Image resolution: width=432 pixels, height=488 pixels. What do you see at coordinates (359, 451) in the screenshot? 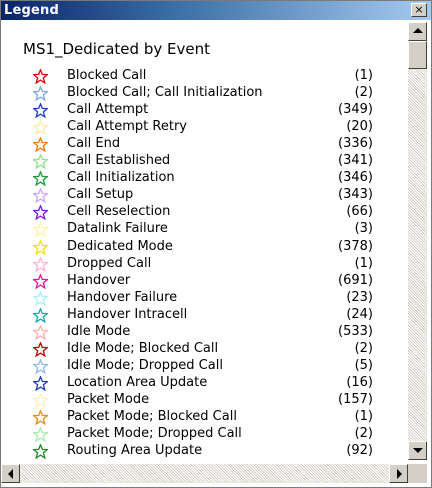
I see `legend-item-count: (92)` at bounding box center [359, 451].